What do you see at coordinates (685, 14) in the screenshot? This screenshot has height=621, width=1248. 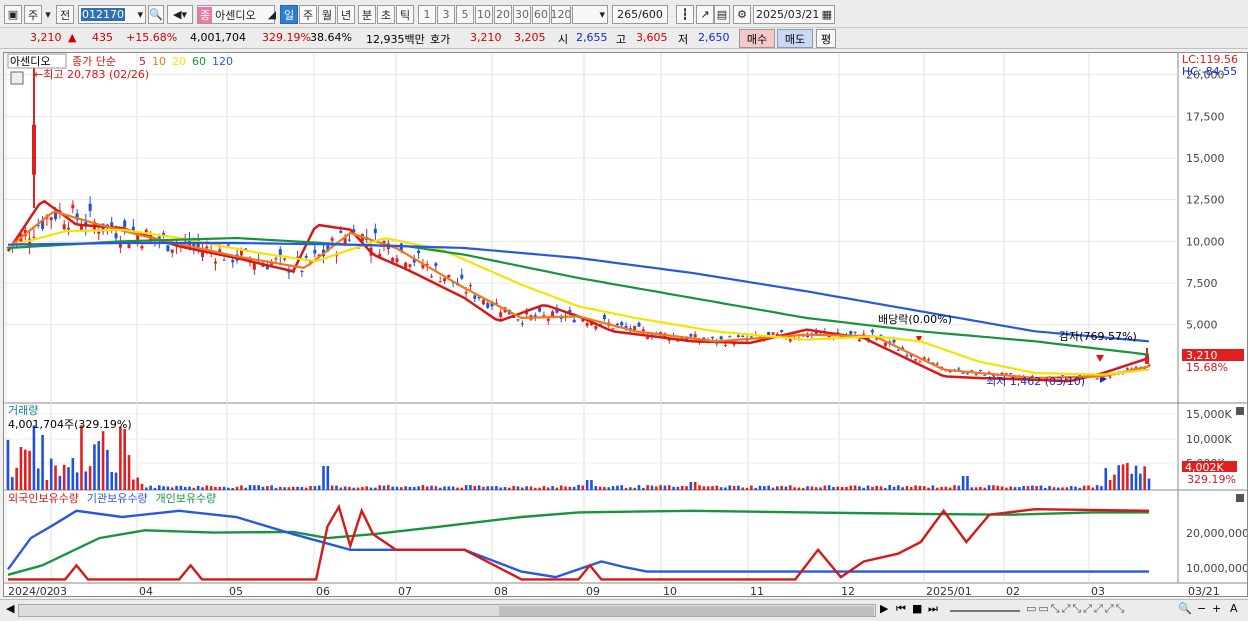 I see `candle-type-icon: ┇` at bounding box center [685, 14].